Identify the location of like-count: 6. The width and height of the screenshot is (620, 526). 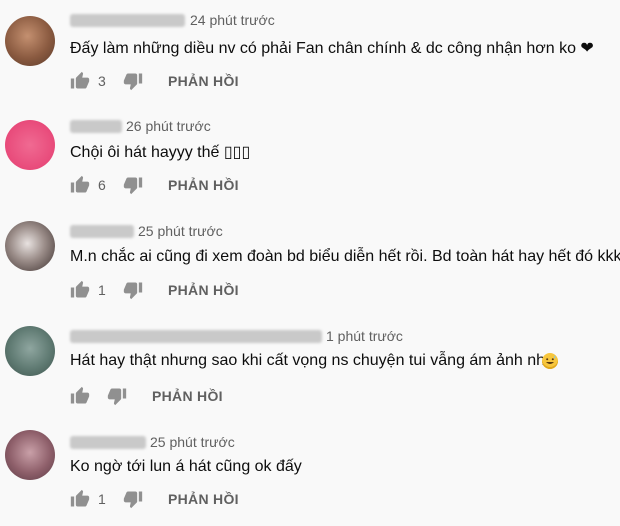
(102, 185).